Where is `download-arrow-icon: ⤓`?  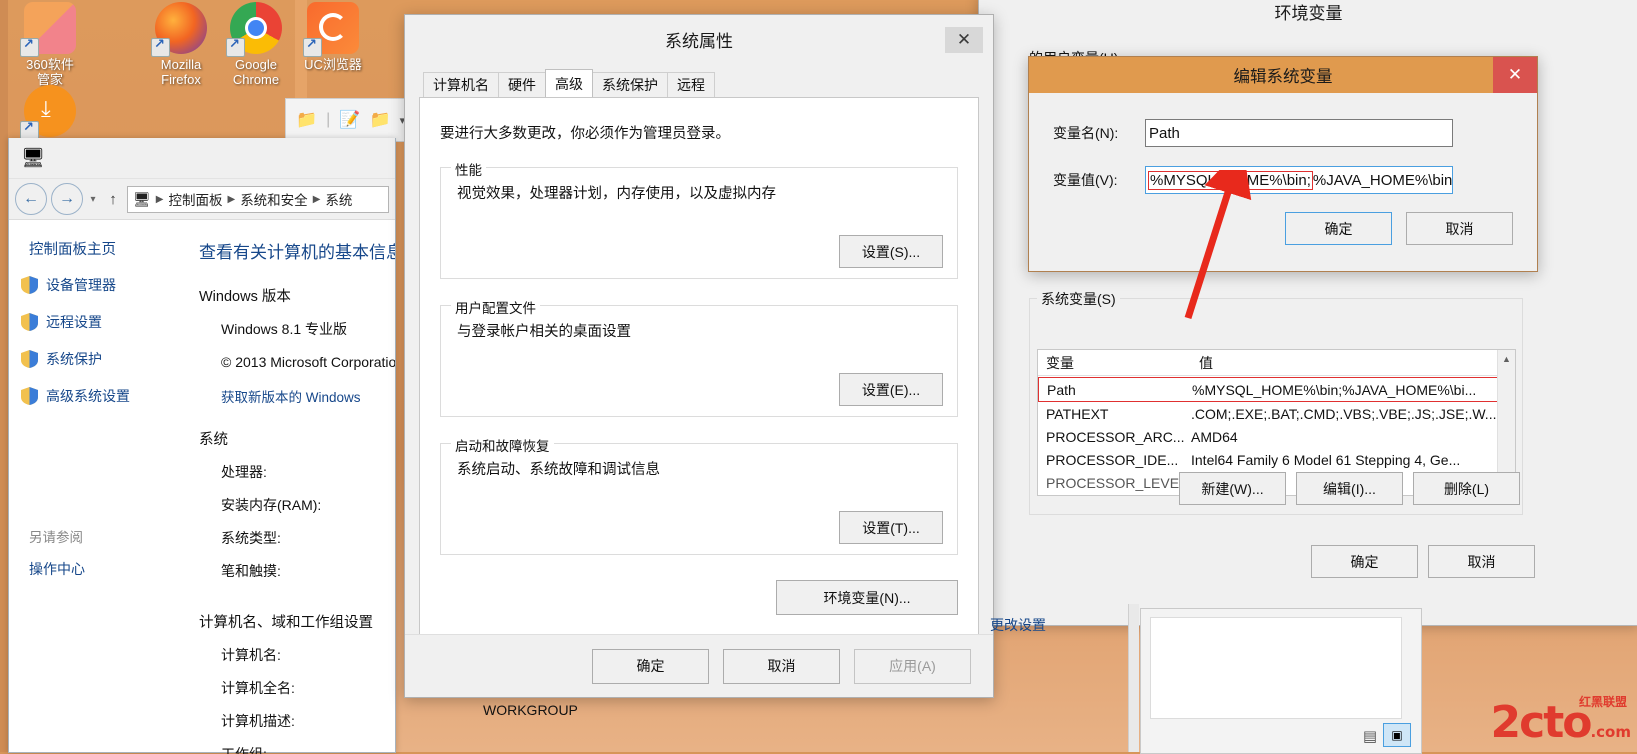 download-arrow-icon: ⤓ is located at coordinates (46, 108).